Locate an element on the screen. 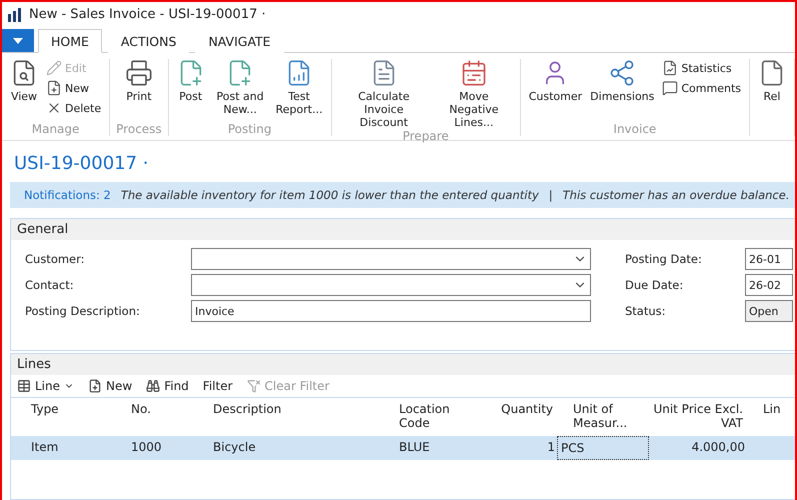 The image size is (797, 500). ribbon-button: Dimensions is located at coordinates (622, 90).